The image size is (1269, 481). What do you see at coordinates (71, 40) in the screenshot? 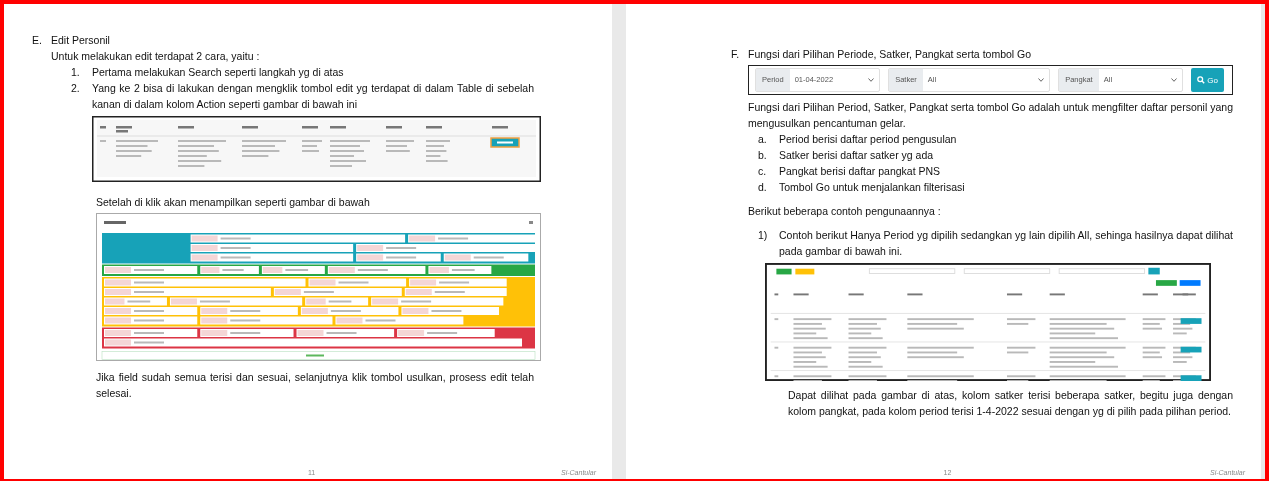
I see `section-heading: E. Edit Personil` at bounding box center [71, 40].